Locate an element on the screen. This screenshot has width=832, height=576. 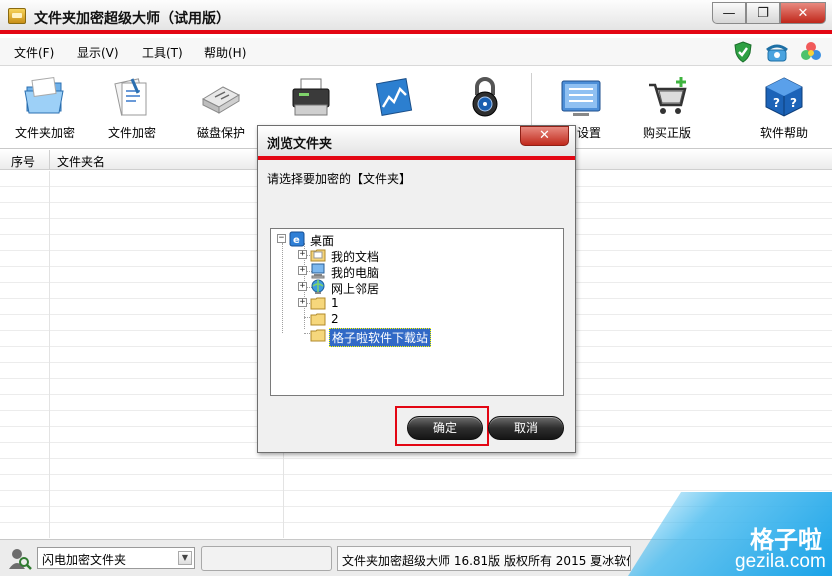
menu-file: 文件(F) is located at coordinates (34, 52).